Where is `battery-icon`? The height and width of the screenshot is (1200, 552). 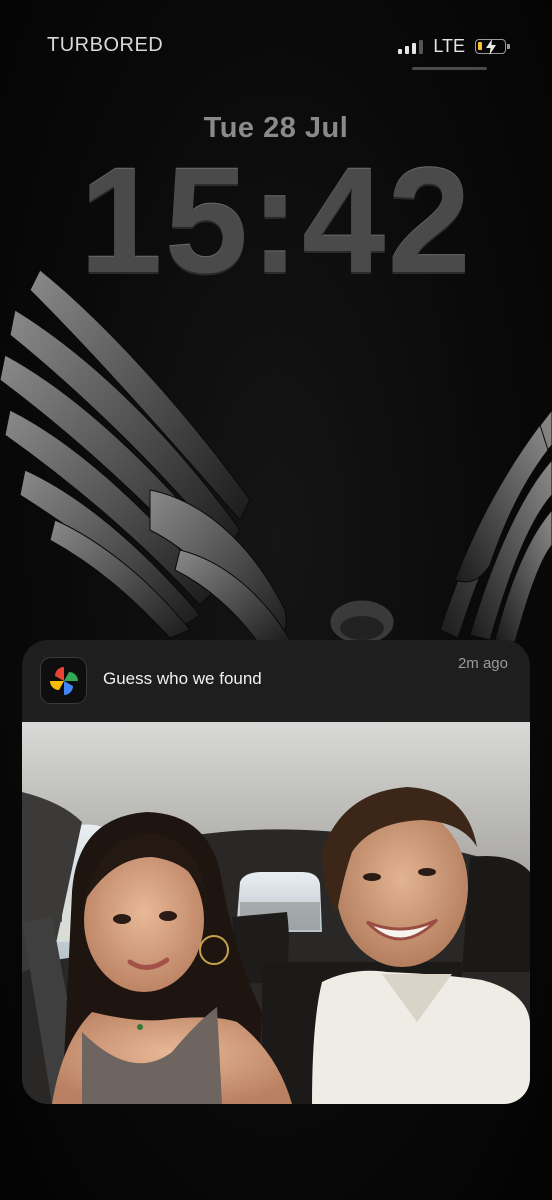
battery-icon is located at coordinates (492, 46).